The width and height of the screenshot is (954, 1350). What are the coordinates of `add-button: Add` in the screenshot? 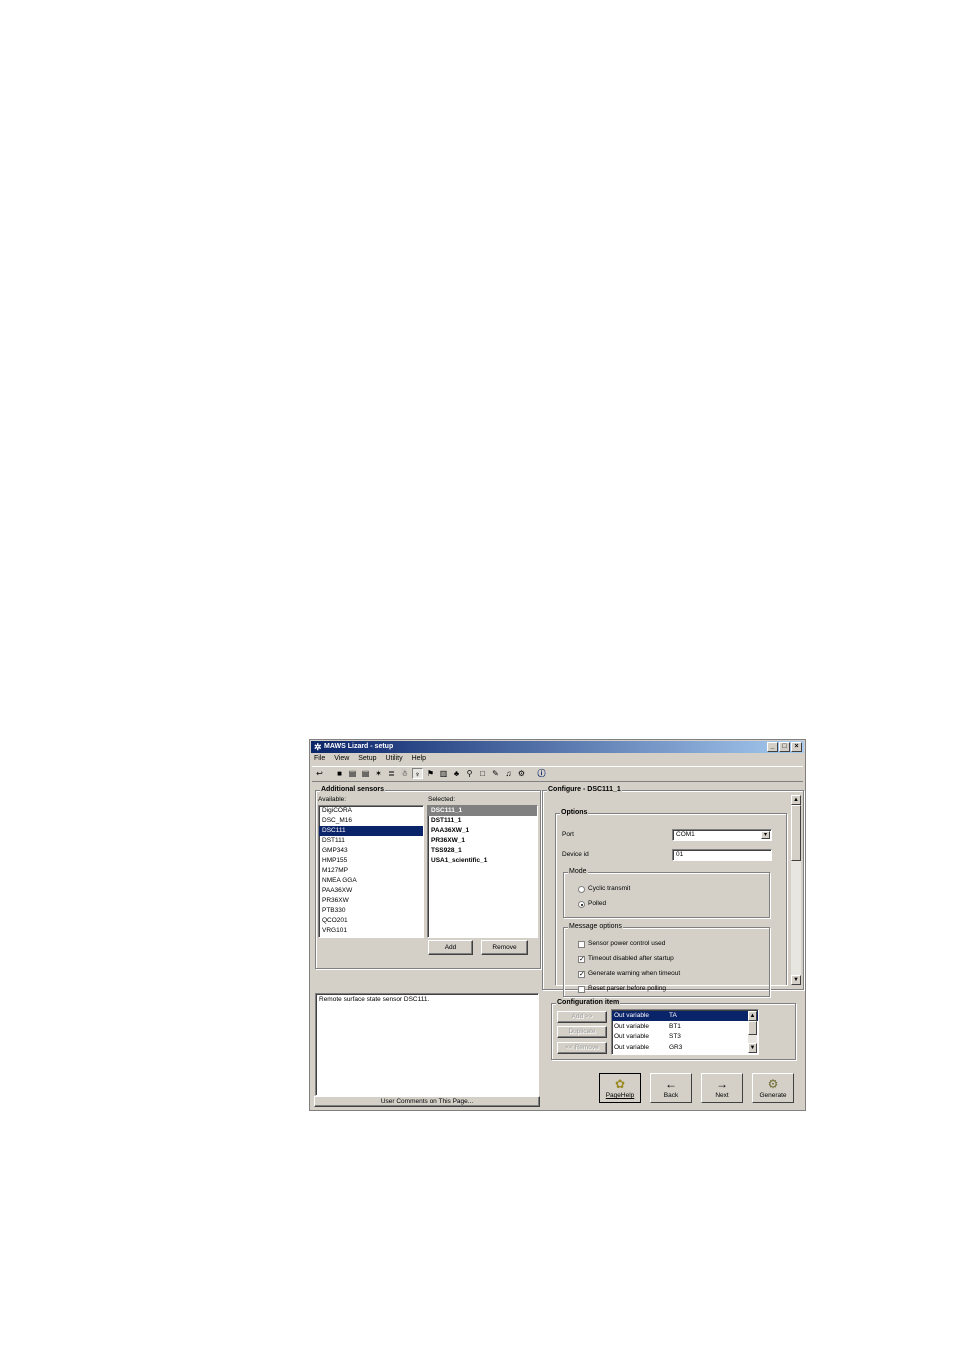 It's located at (450, 947).